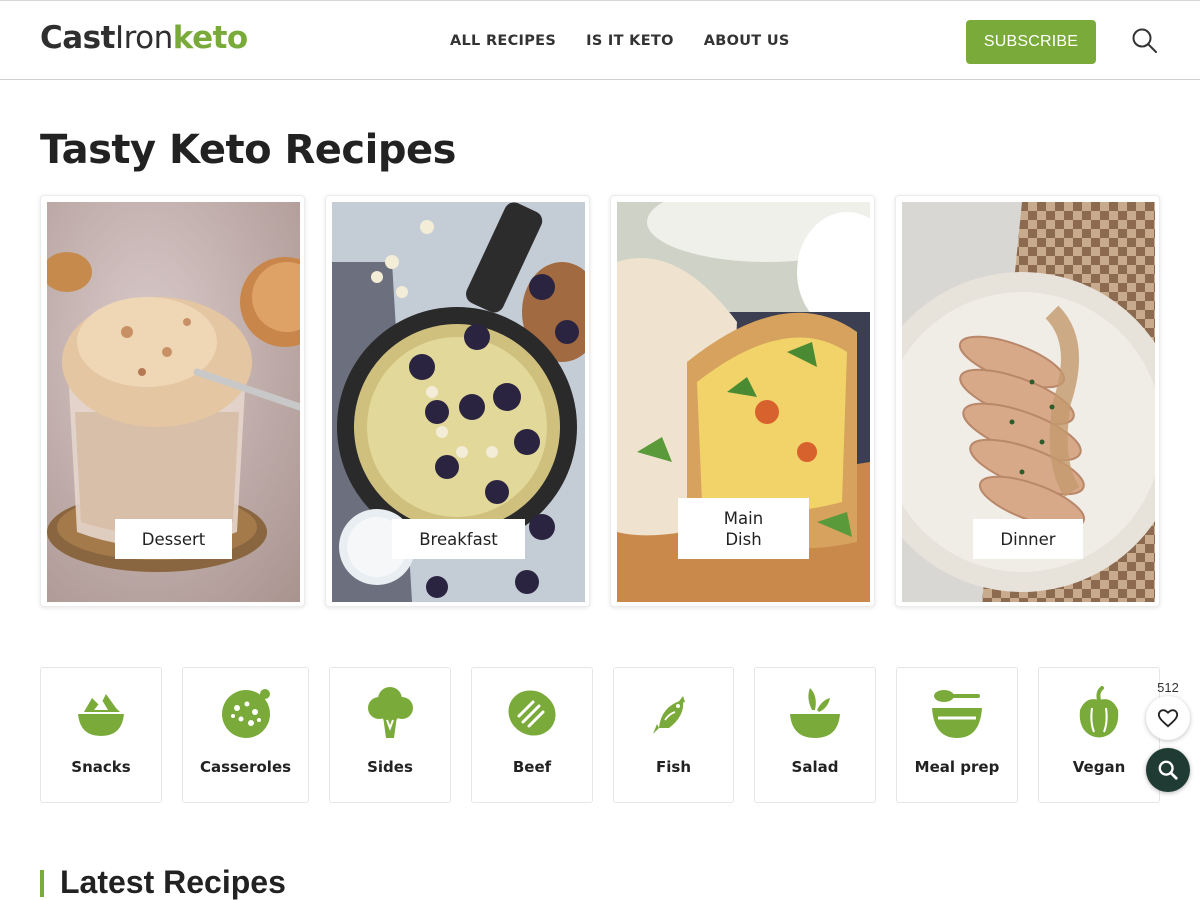 Image resolution: width=1200 pixels, height=900 pixels. I want to click on featured-card-label: Breakfast, so click(458, 539).